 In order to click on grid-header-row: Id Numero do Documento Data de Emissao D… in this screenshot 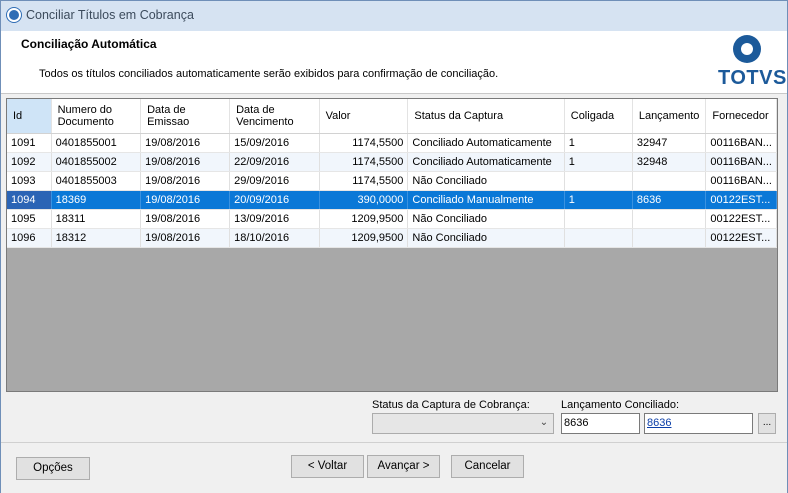, I will do `click(392, 116)`.